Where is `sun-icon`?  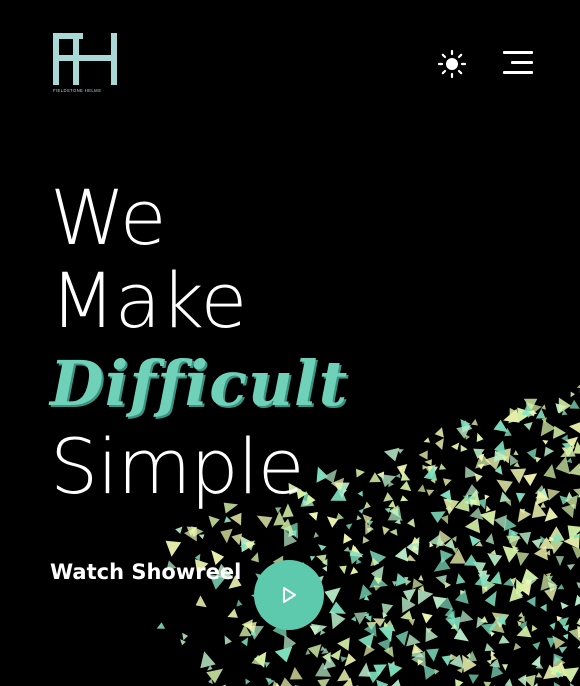 sun-icon is located at coordinates (452, 64).